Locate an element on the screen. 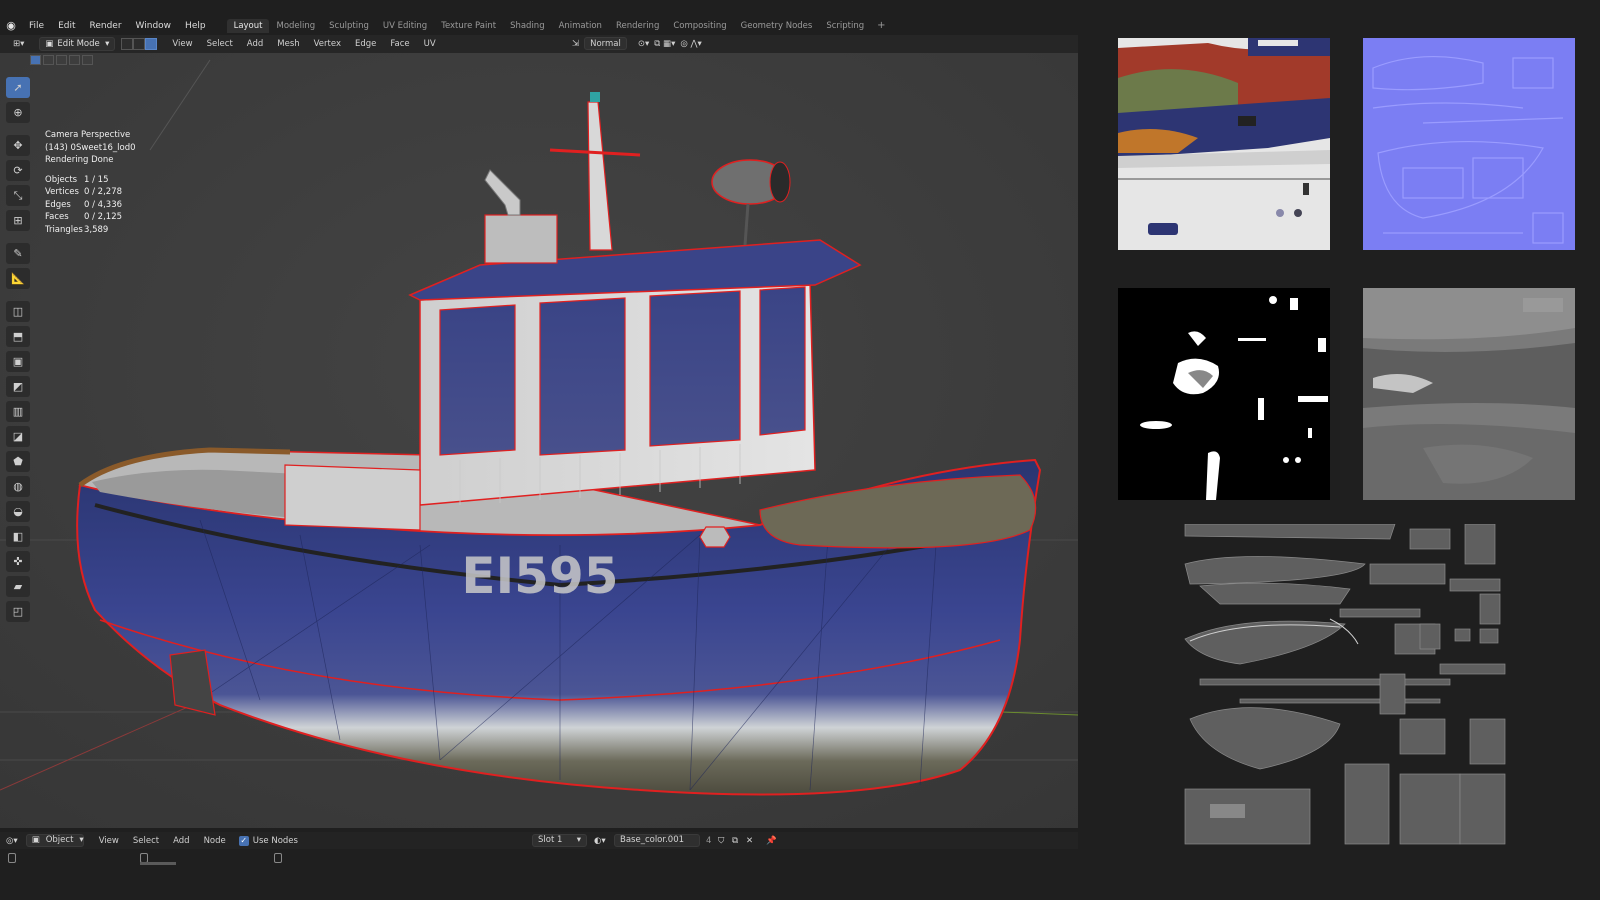 Image resolution: width=1600 pixels, height=900 pixels. selection-mode-row is located at coordinates (61, 60).